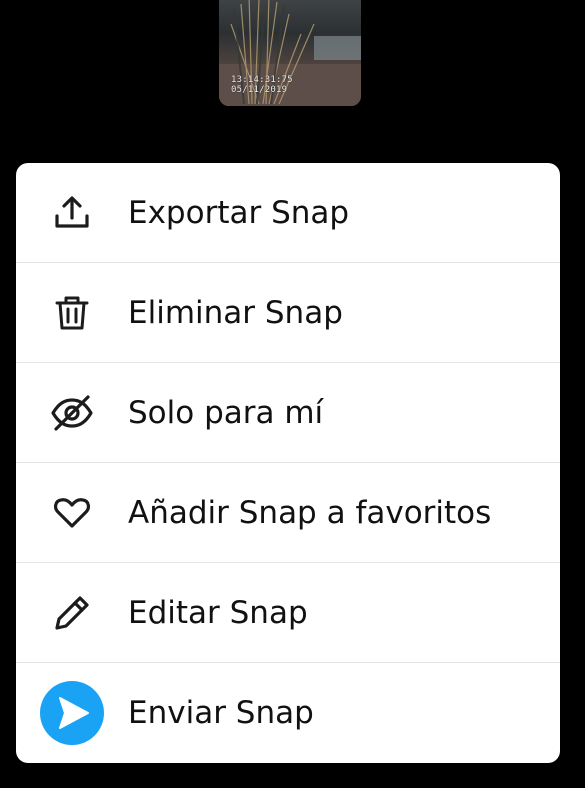  I want to click on snap-thumbnail: 13:14:31:75 05/11/2019, so click(290, 53).